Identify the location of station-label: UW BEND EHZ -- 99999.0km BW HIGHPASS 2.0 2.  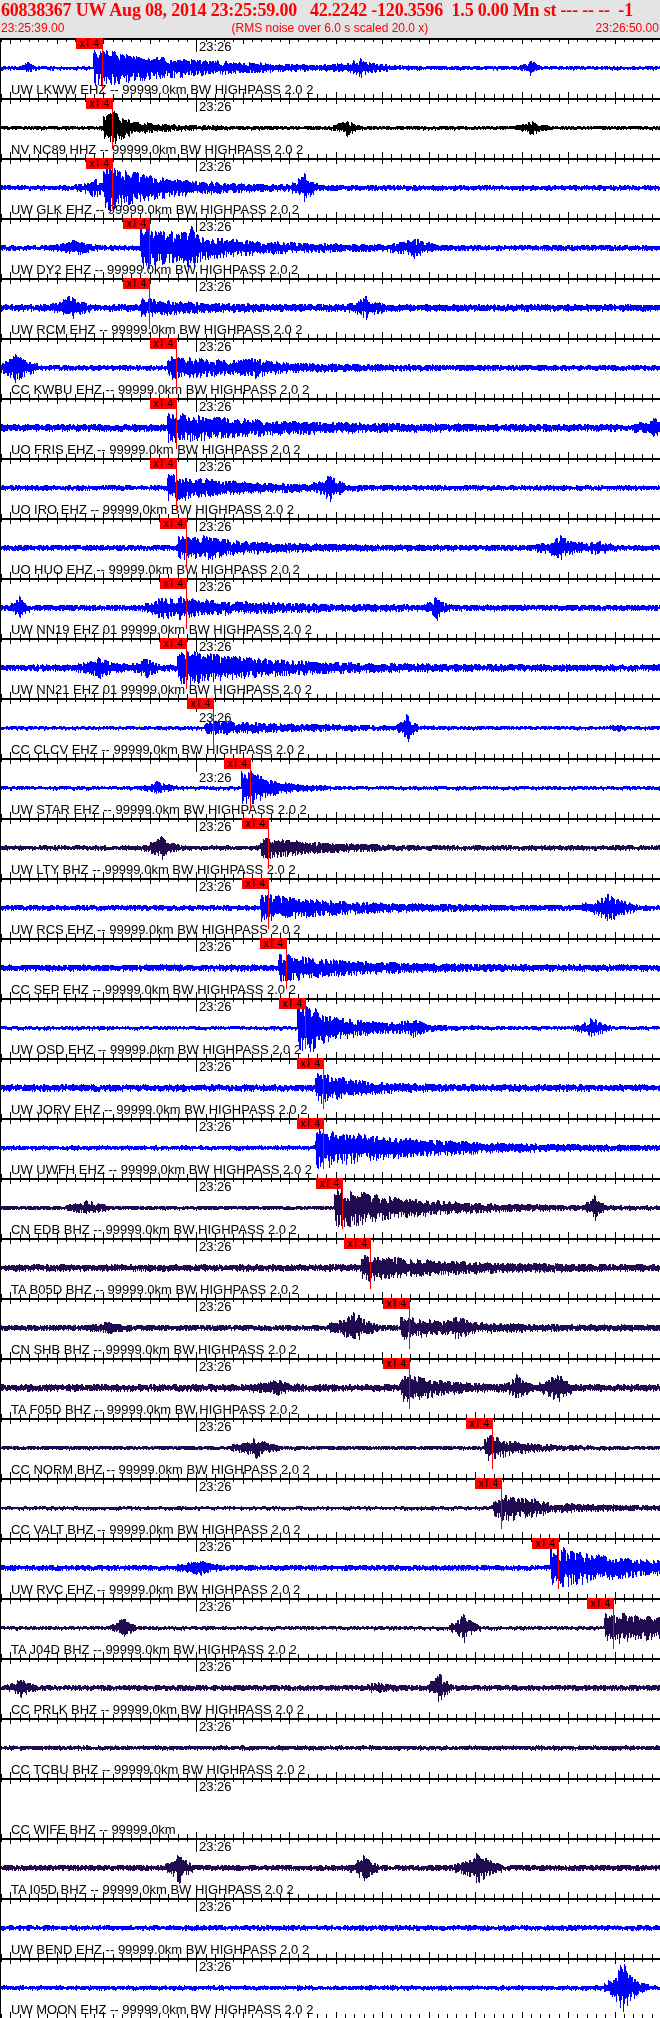
(160, 1949).